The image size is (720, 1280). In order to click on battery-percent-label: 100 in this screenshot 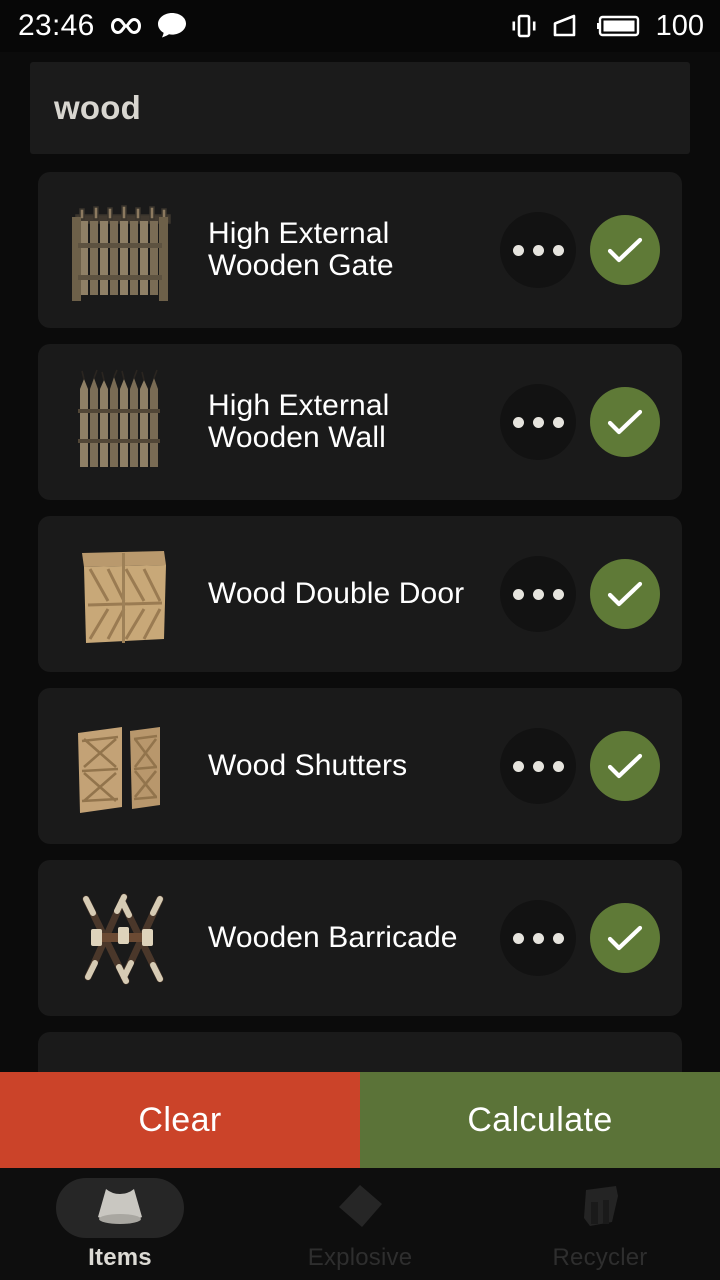, I will do `click(679, 25)`.